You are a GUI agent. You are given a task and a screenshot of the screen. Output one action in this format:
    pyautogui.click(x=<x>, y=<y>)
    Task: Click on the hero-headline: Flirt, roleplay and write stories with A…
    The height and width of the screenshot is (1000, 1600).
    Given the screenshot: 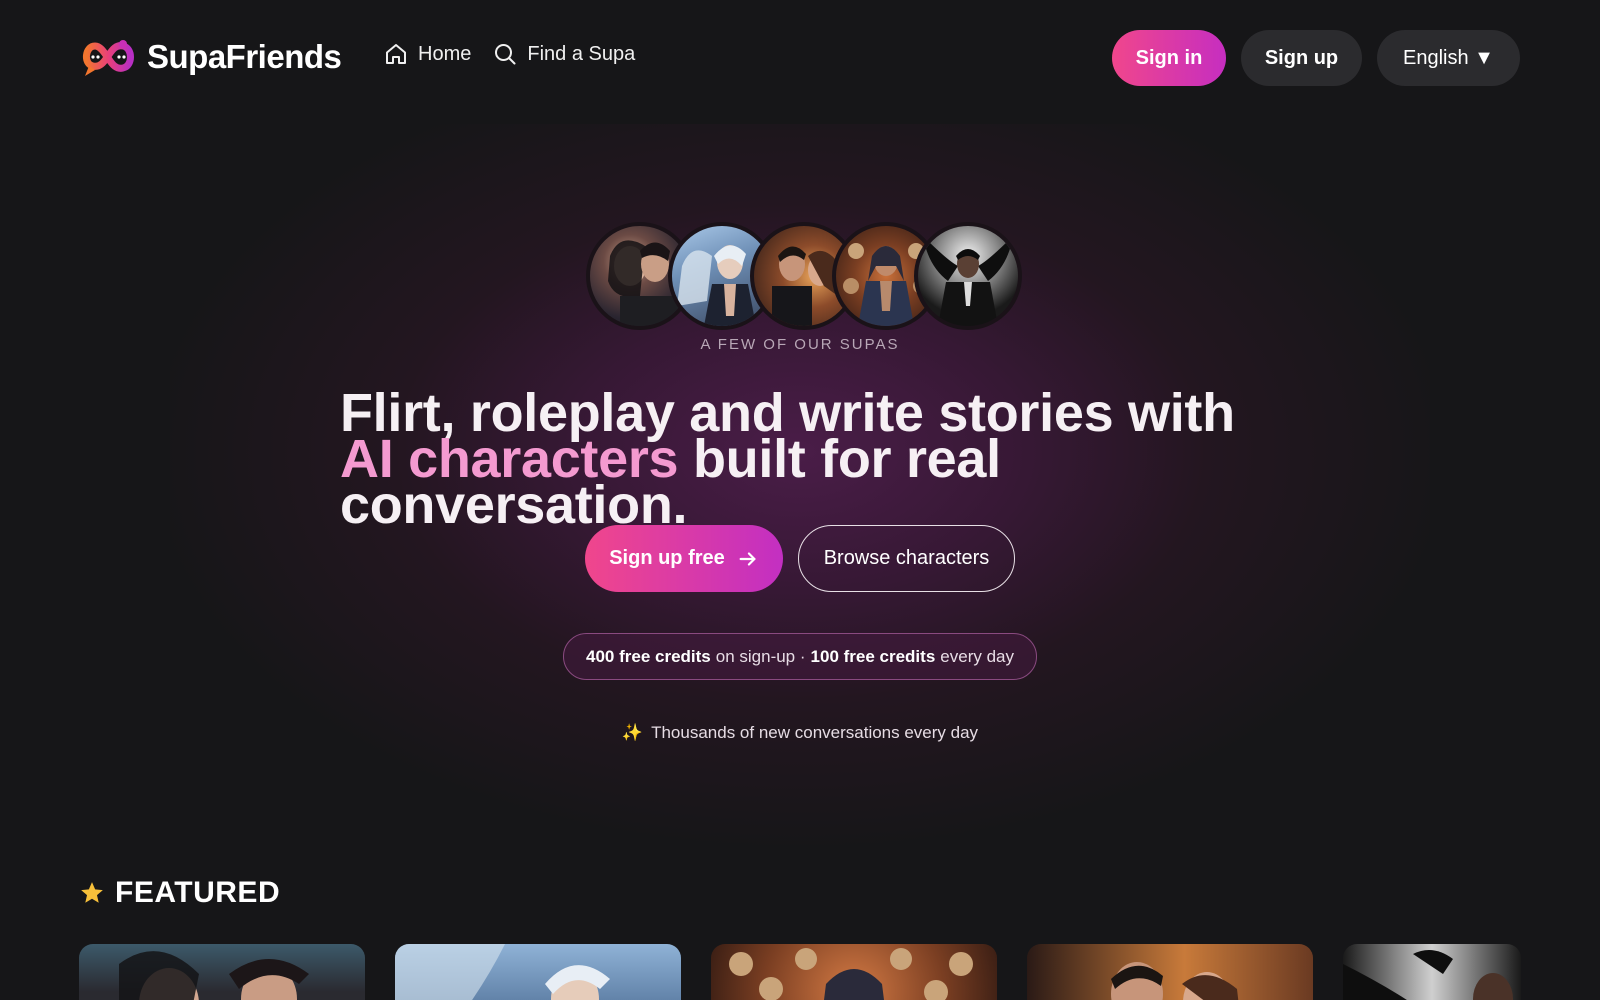 What is the action you would take?
    pyautogui.click(x=800, y=459)
    